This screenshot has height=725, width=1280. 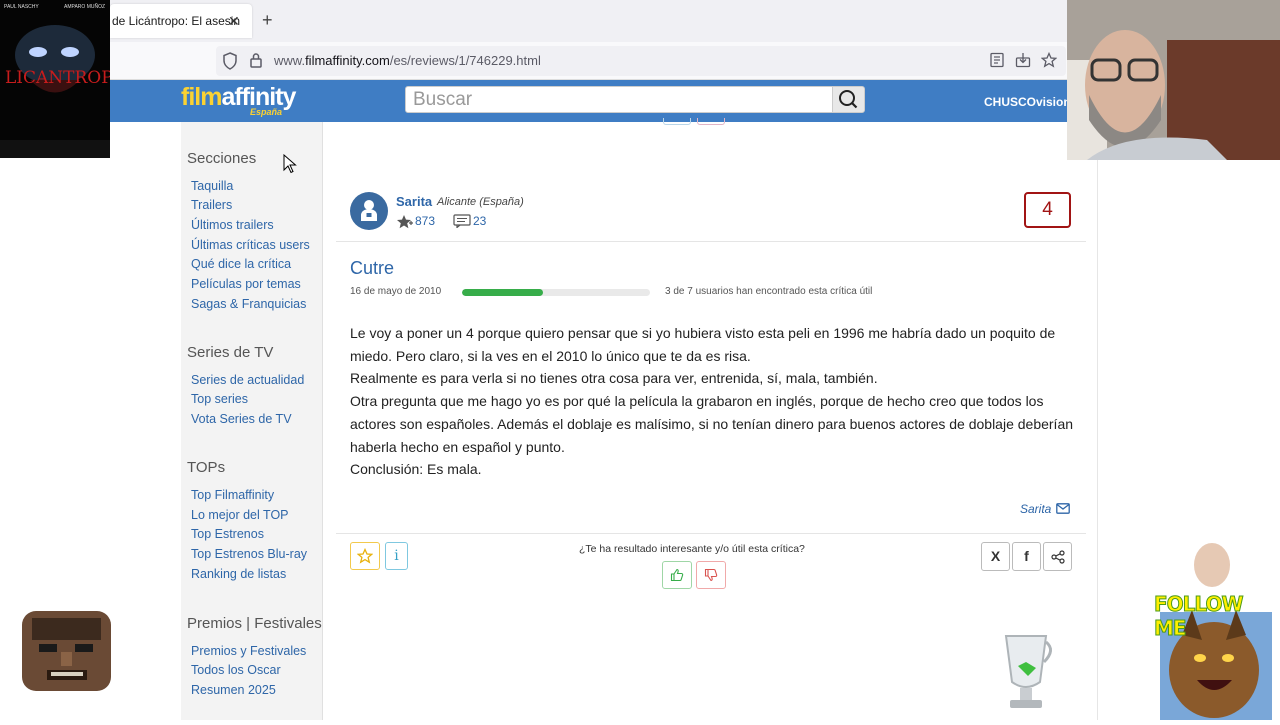 I want to click on thumbs-down-icon, so click(x=711, y=575).